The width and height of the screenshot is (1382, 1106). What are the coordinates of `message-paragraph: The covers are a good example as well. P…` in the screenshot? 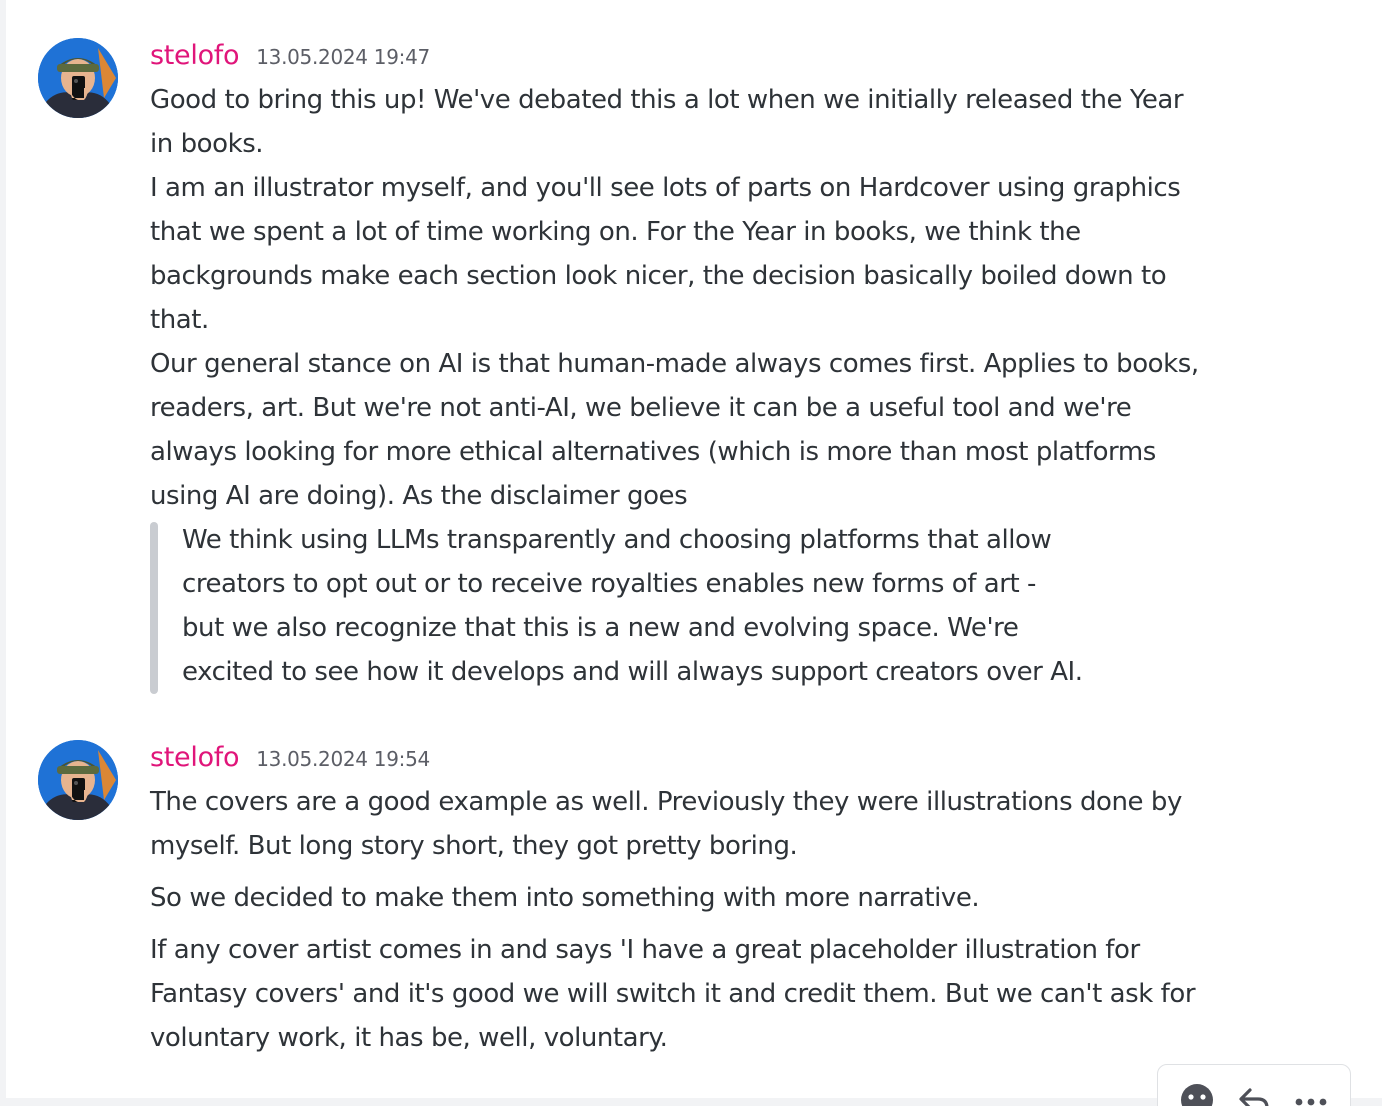 It's located at (725, 824).